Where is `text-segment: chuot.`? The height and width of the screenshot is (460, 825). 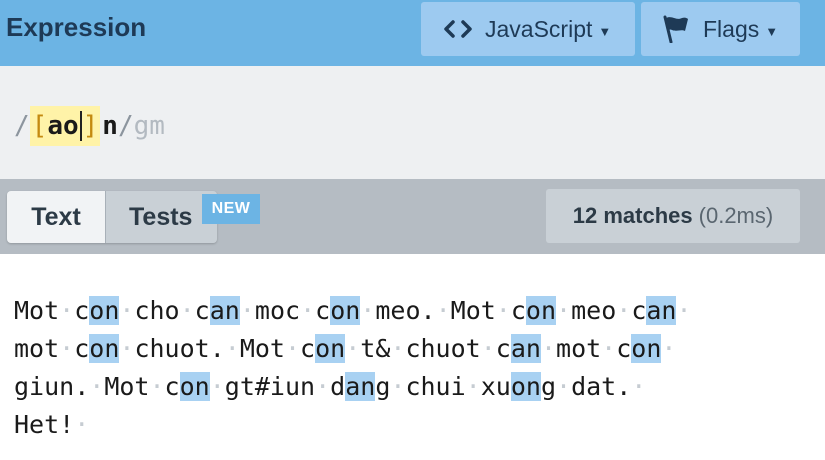 text-segment: chuot. is located at coordinates (179, 348).